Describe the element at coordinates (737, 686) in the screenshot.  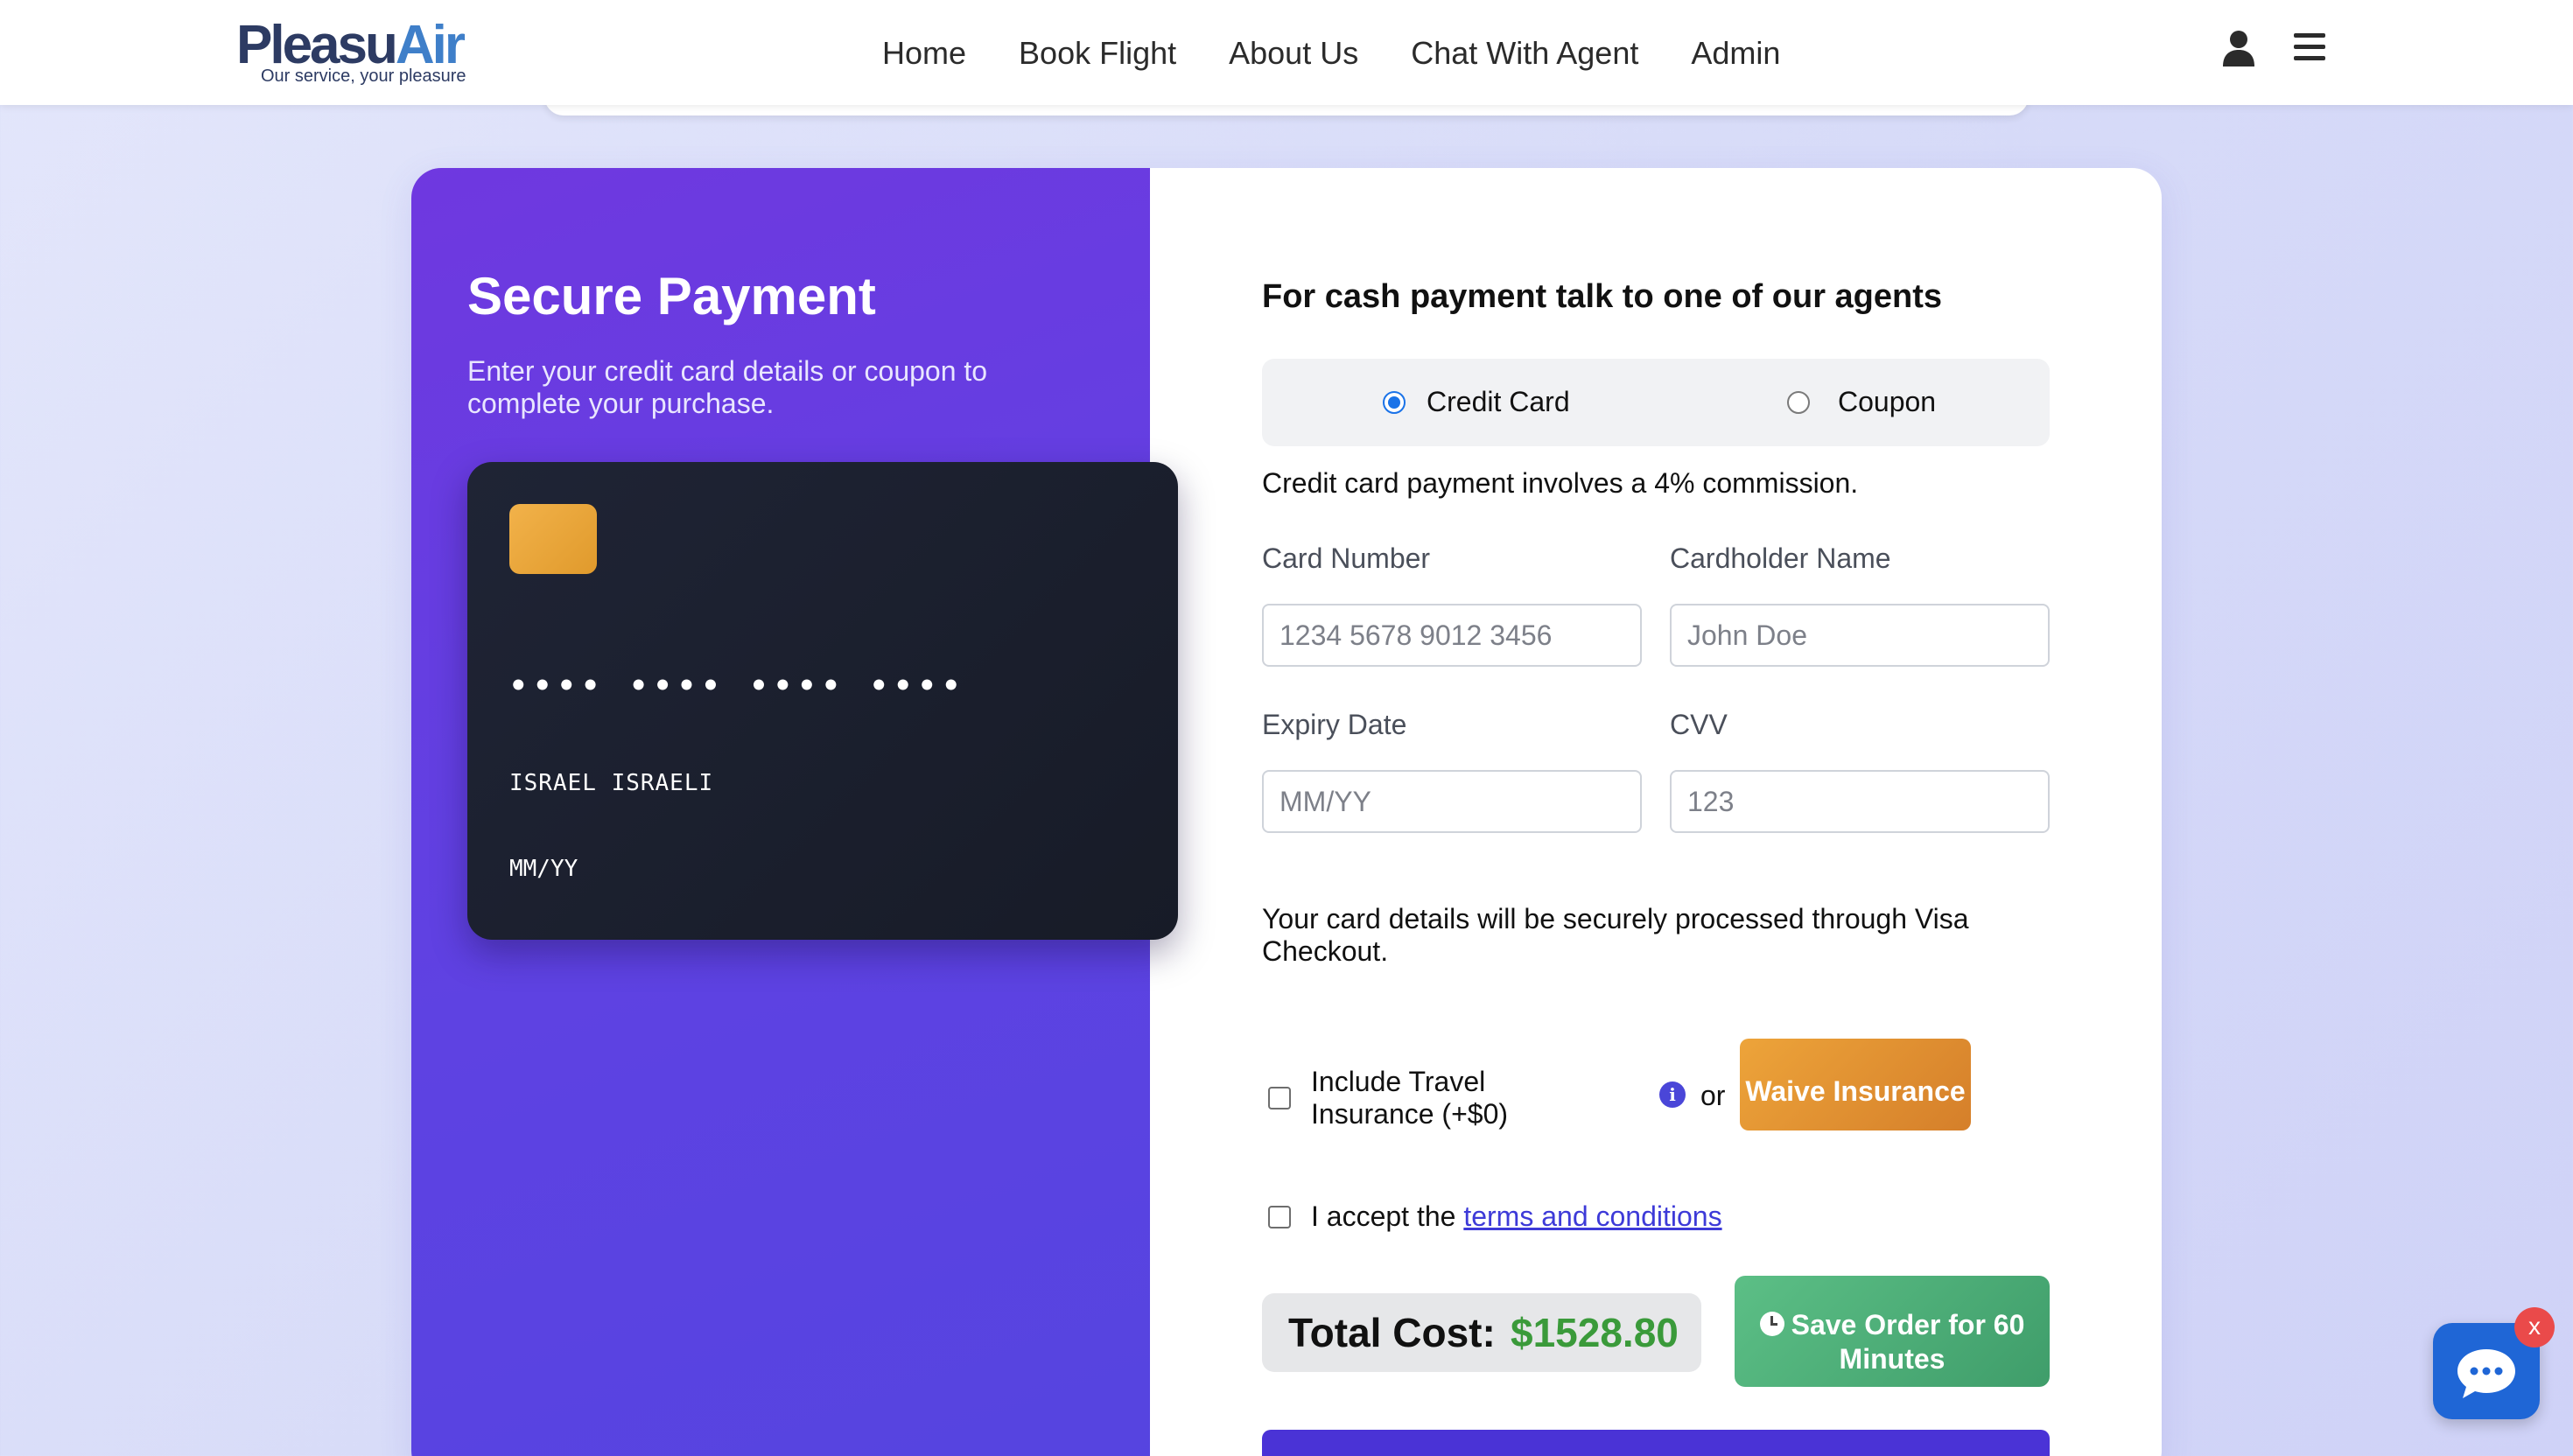
I see `card-preview-number: •••• •••• •••• ••••` at that location.